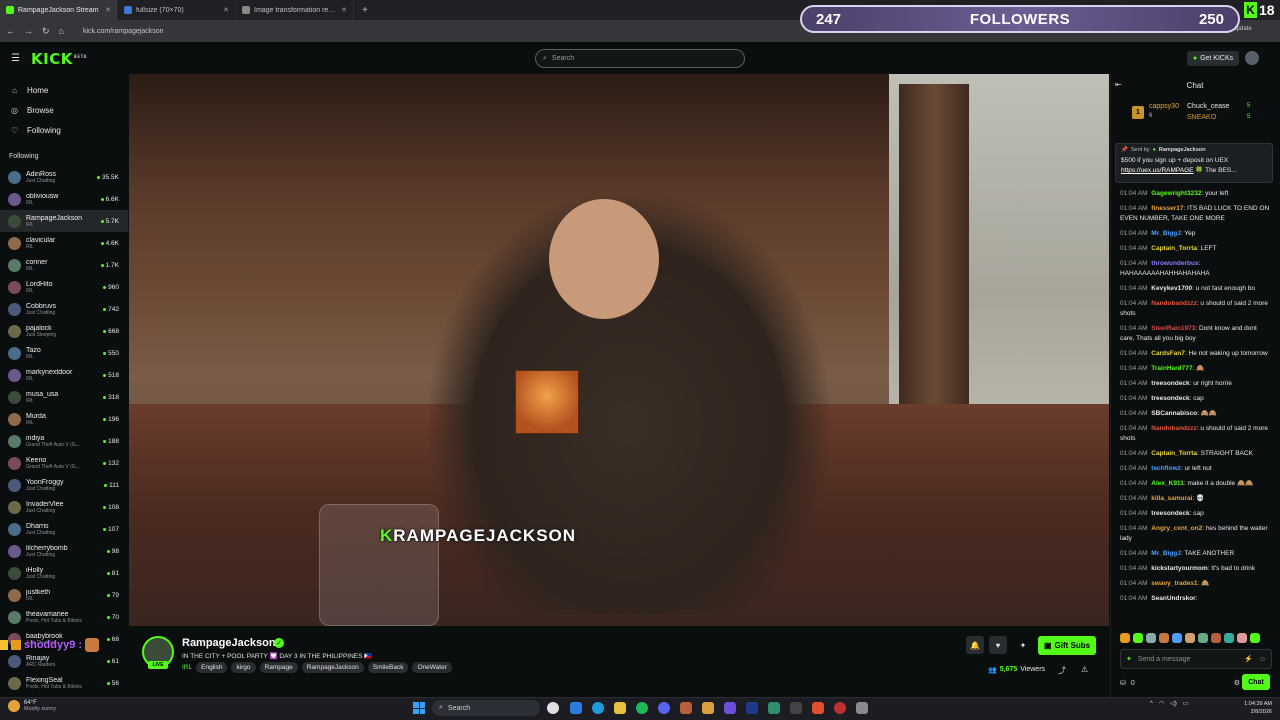 The image size is (1280, 720). What do you see at coordinates (64, 595) in the screenshot?
I see `sidebar-channel-item: justketh IRL 79` at bounding box center [64, 595].